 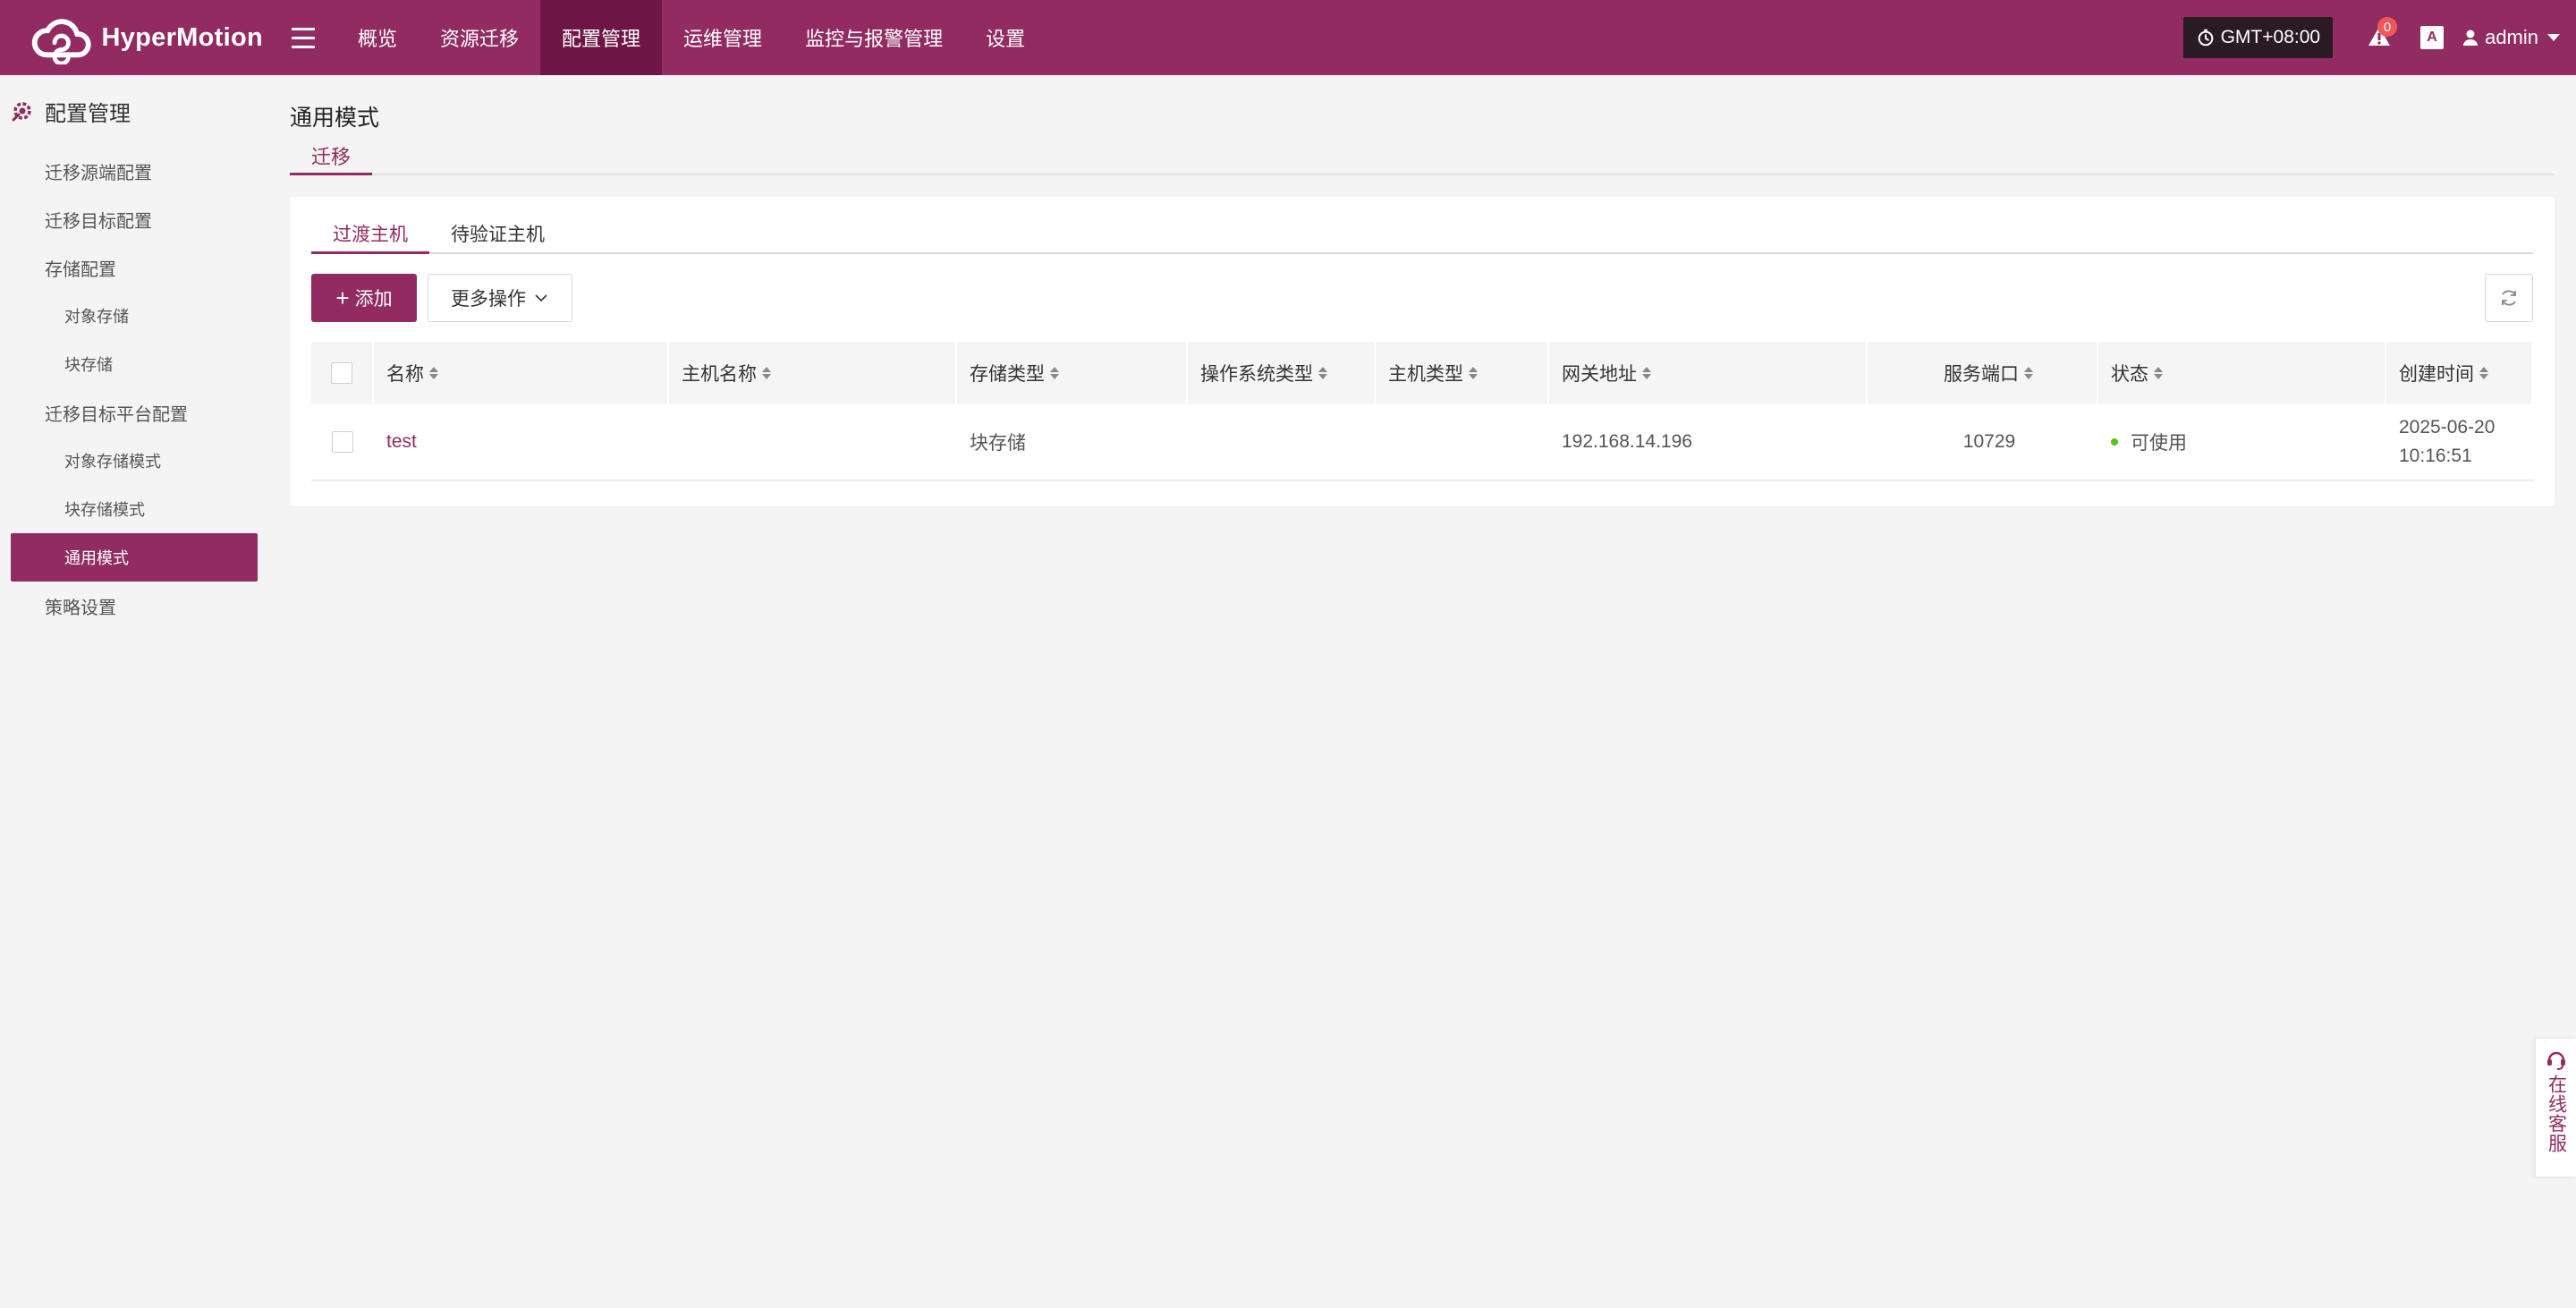 I want to click on nav-item-overview: 概览, so click(x=377, y=37).